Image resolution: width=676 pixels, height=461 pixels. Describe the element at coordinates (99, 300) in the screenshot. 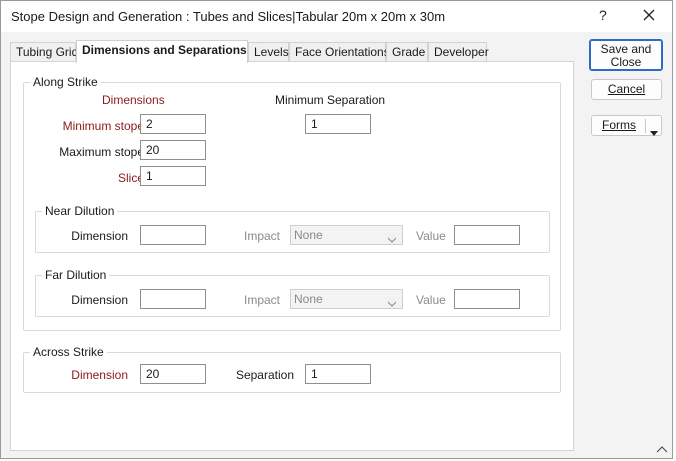

I see `far-dilution-dimension-label: Dimension` at that location.